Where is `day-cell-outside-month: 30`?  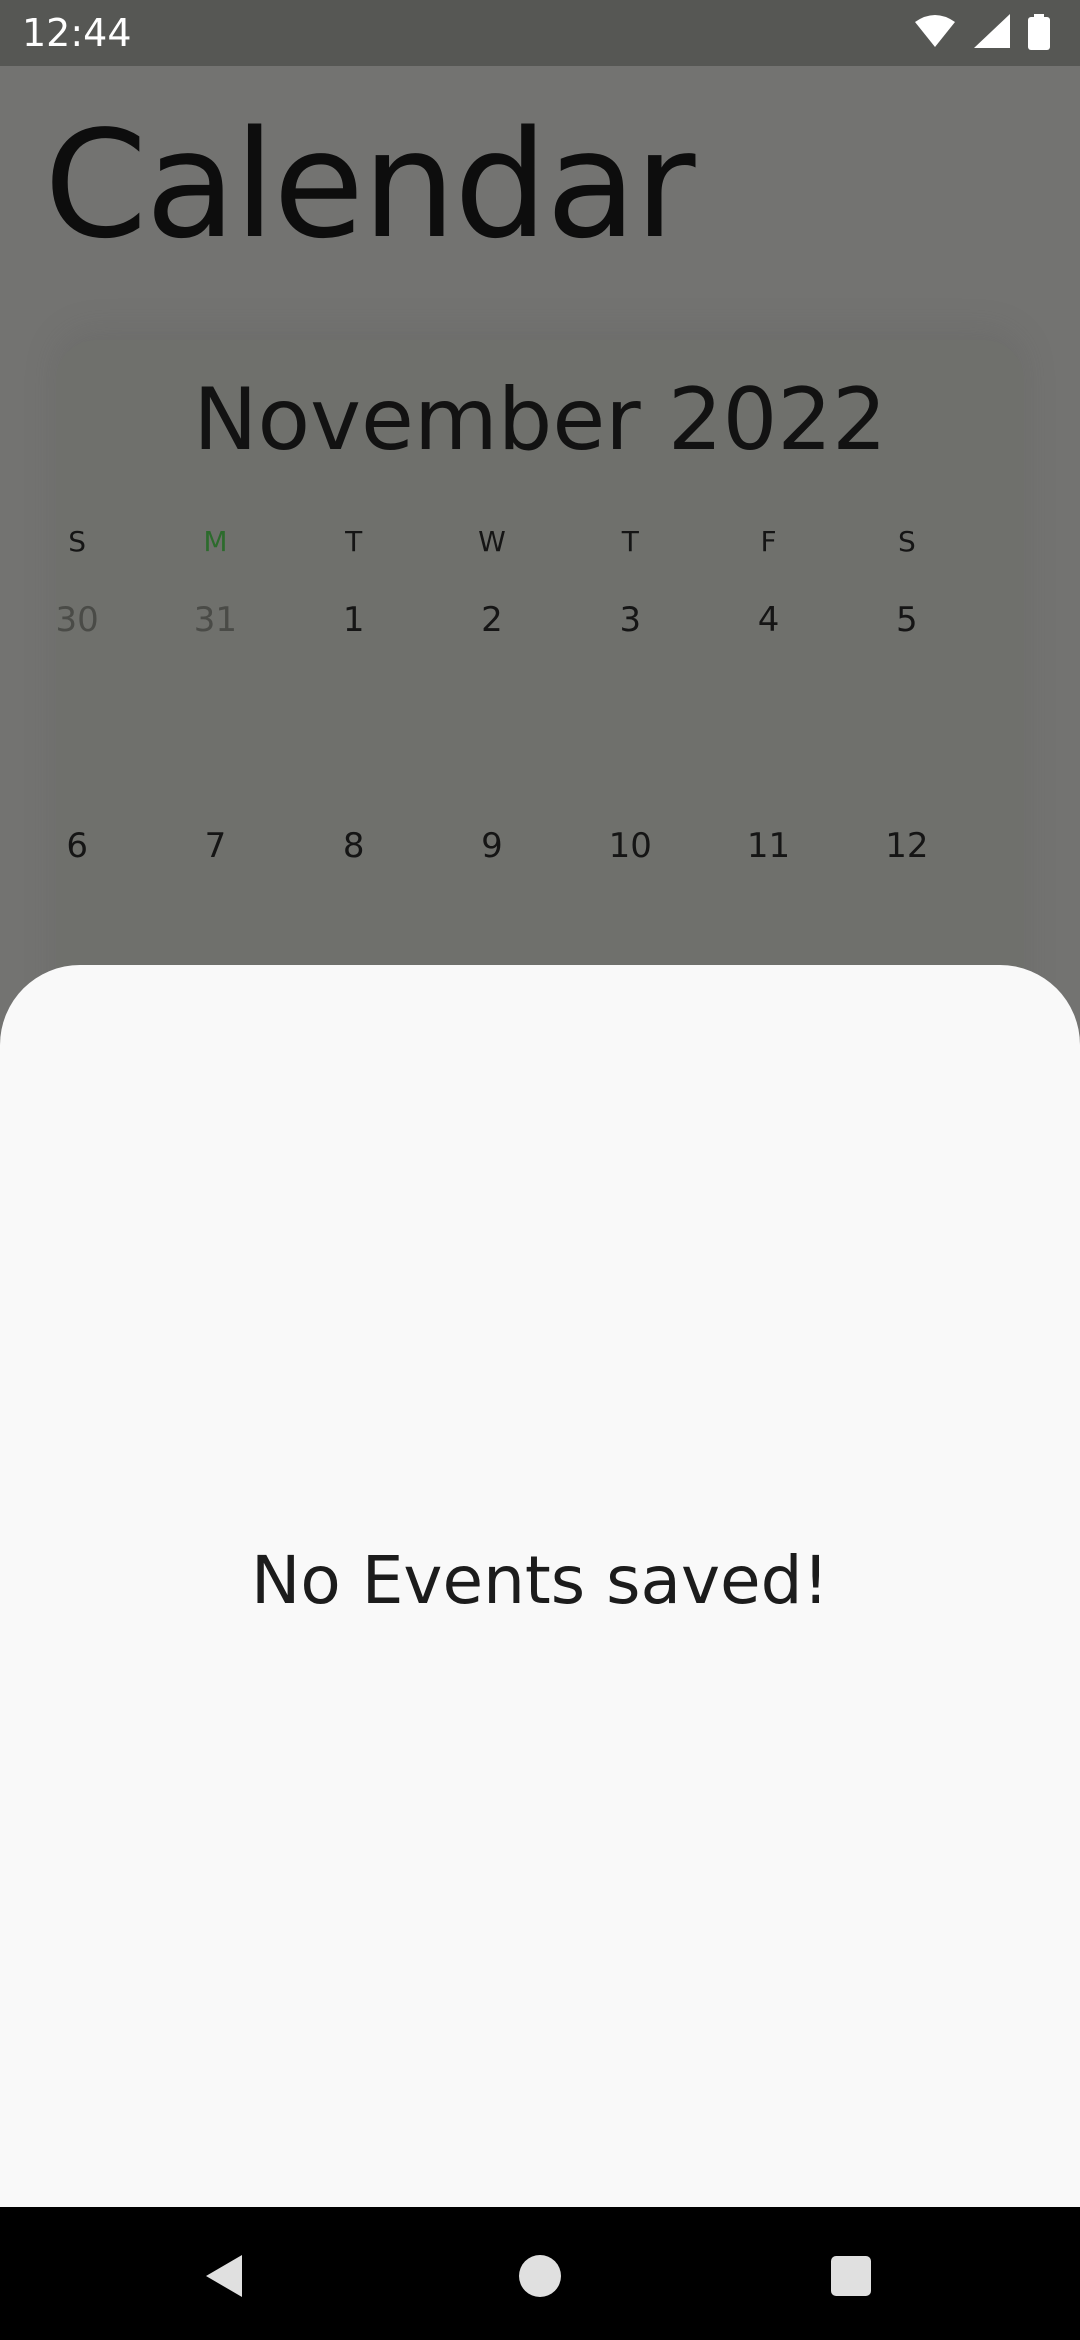 day-cell-outside-month: 30 is located at coordinates (77, 620).